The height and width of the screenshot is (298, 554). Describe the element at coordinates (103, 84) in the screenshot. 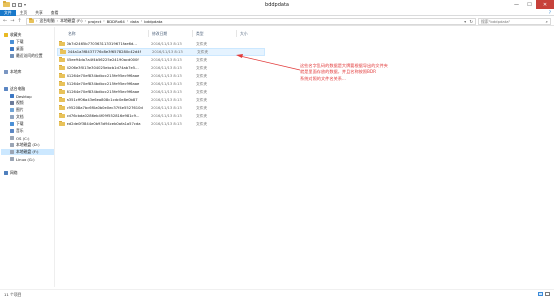

I see `file-name: 51264e70ef834bdbcc215fe95ec9f6aae` at that location.